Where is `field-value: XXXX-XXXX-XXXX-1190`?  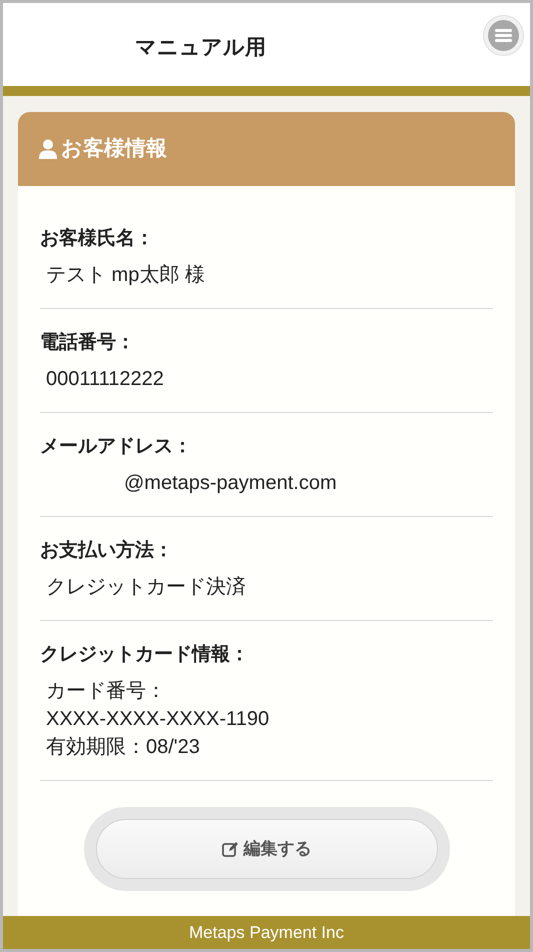
field-value: XXXX-XXXX-XXXX-1190 is located at coordinates (157, 719).